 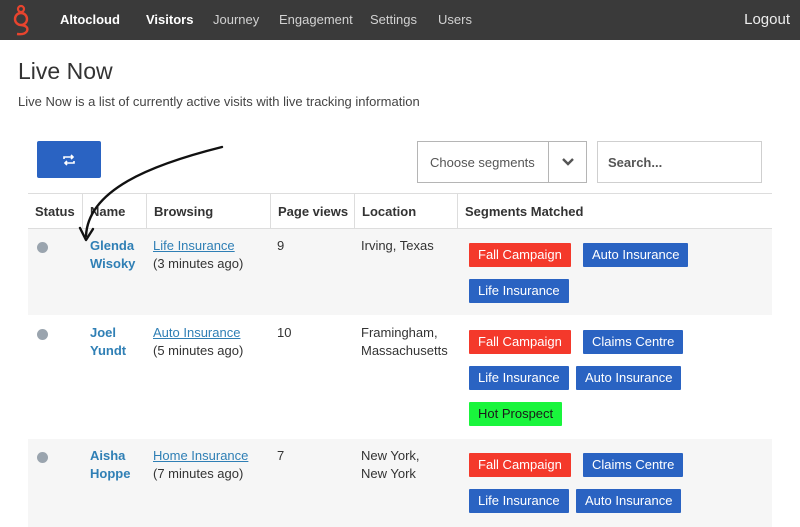 What do you see at coordinates (455, 19) in the screenshot?
I see `nav-users: Users` at bounding box center [455, 19].